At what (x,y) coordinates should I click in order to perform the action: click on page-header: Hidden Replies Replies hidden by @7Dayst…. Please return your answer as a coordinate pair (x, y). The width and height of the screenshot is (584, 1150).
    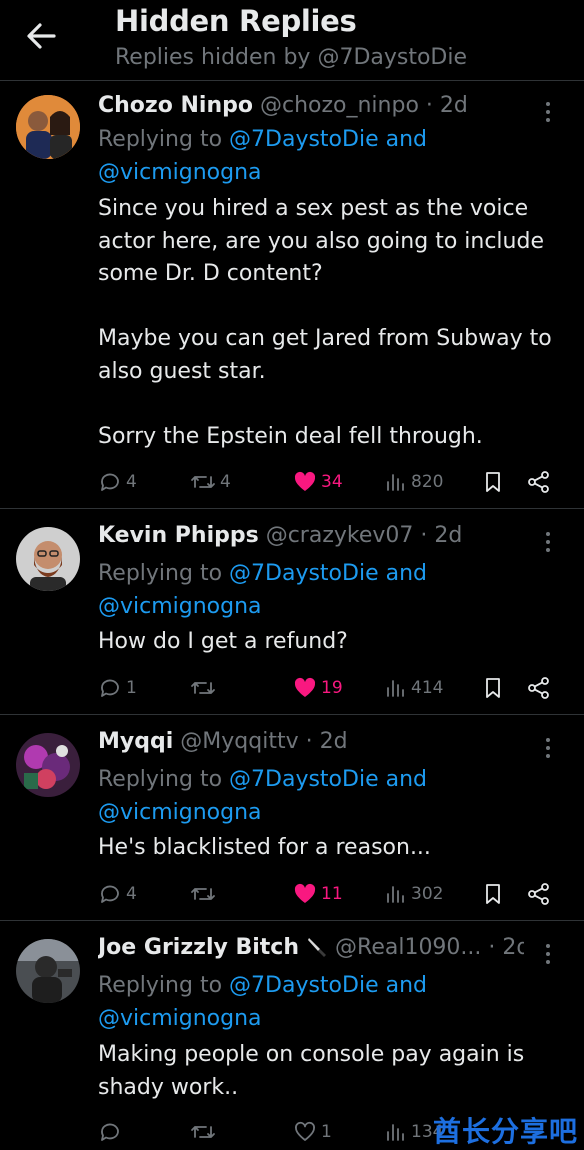
    Looking at the image, I should click on (292, 40).